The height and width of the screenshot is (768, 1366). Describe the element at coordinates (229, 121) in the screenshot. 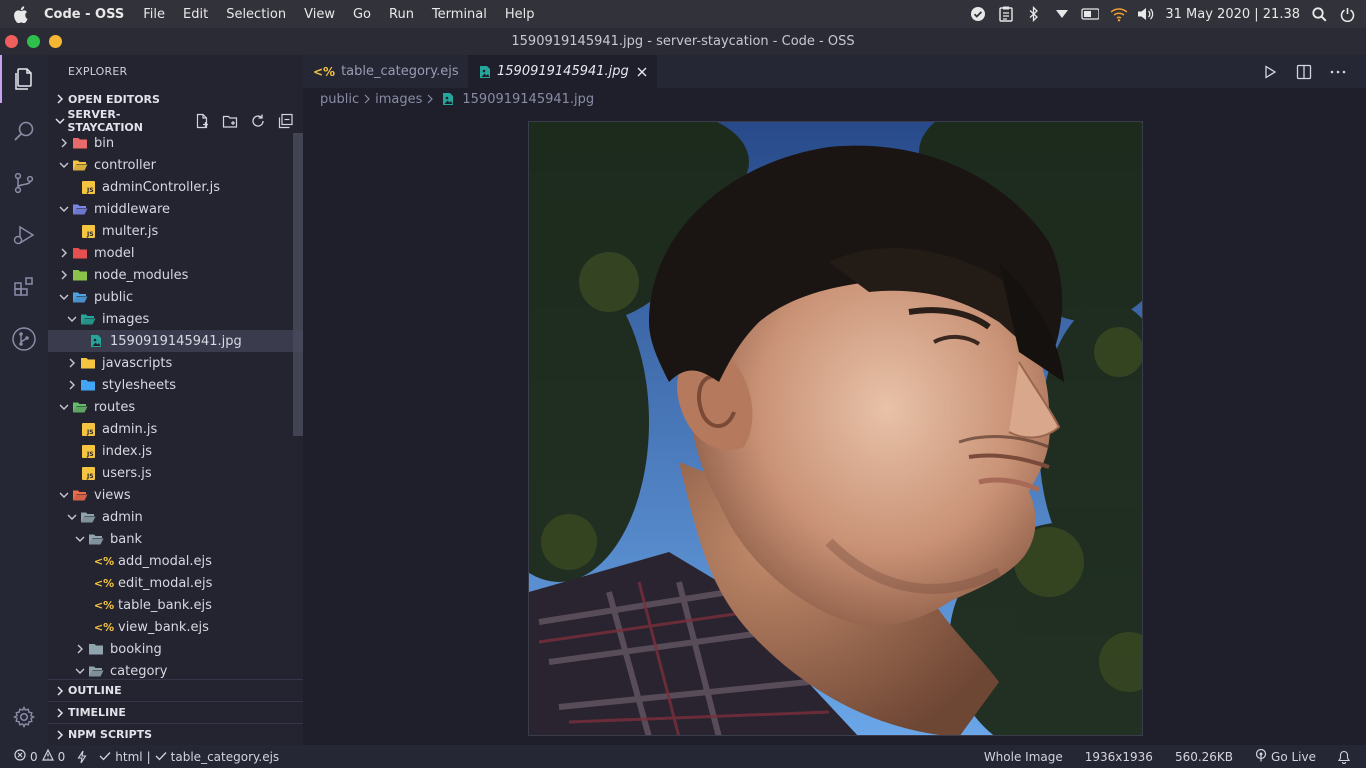

I see `new-folder-icon` at that location.